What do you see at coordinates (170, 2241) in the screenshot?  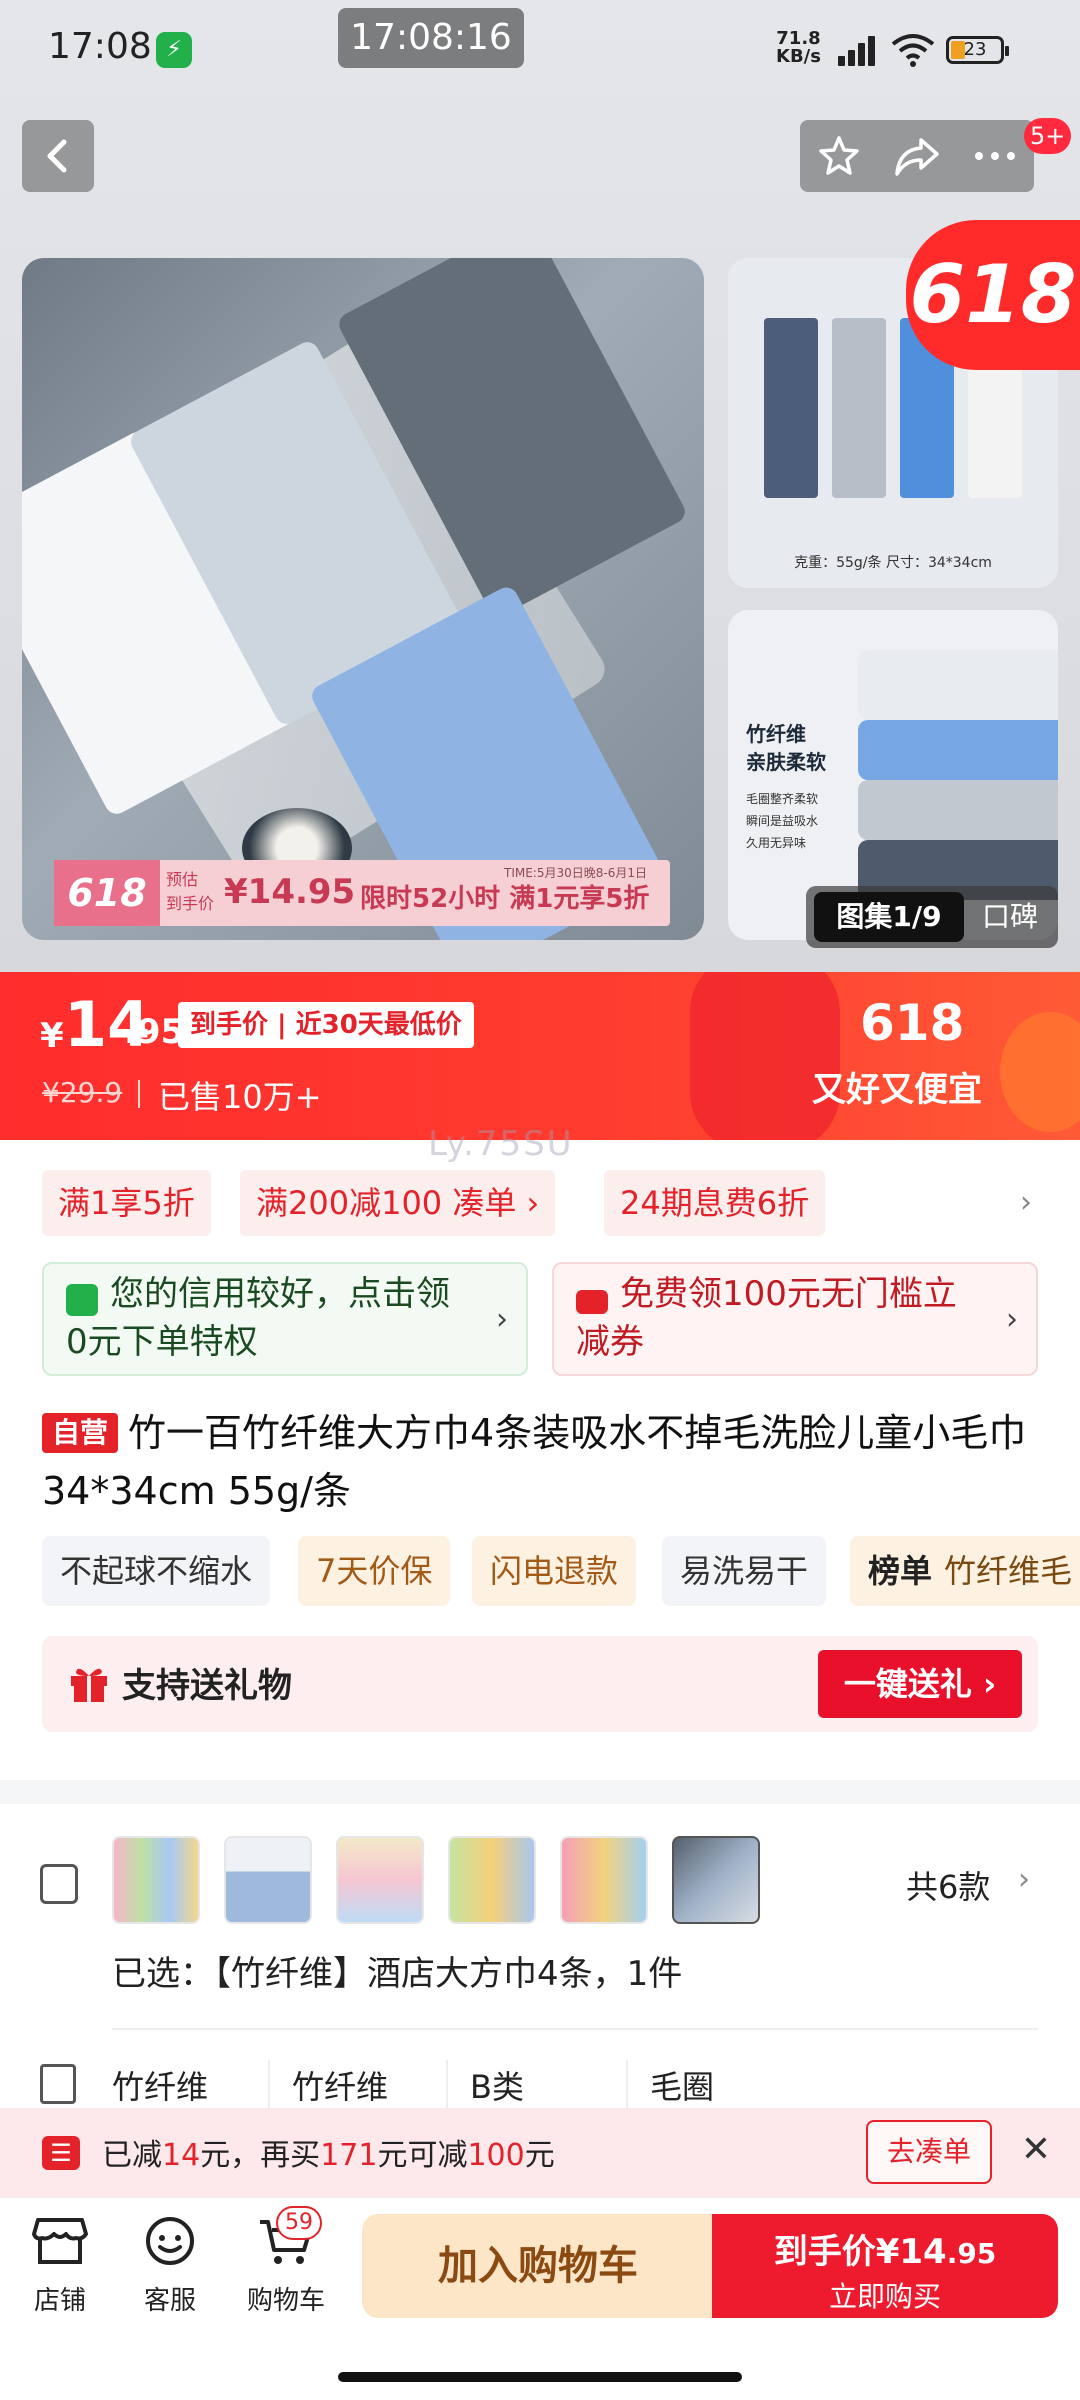 I see `chat-face-icon` at bounding box center [170, 2241].